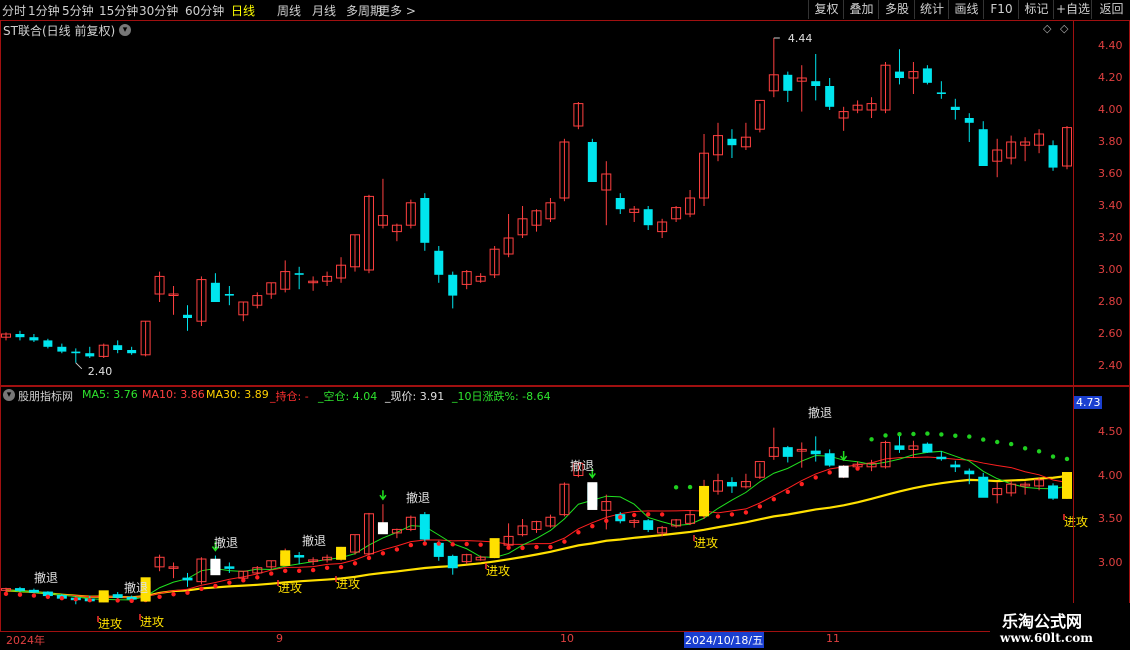 This screenshot has height=650, width=1130. What do you see at coordinates (1110, 301) in the screenshot?
I see `y-tick-label: 2.80` at bounding box center [1110, 301].